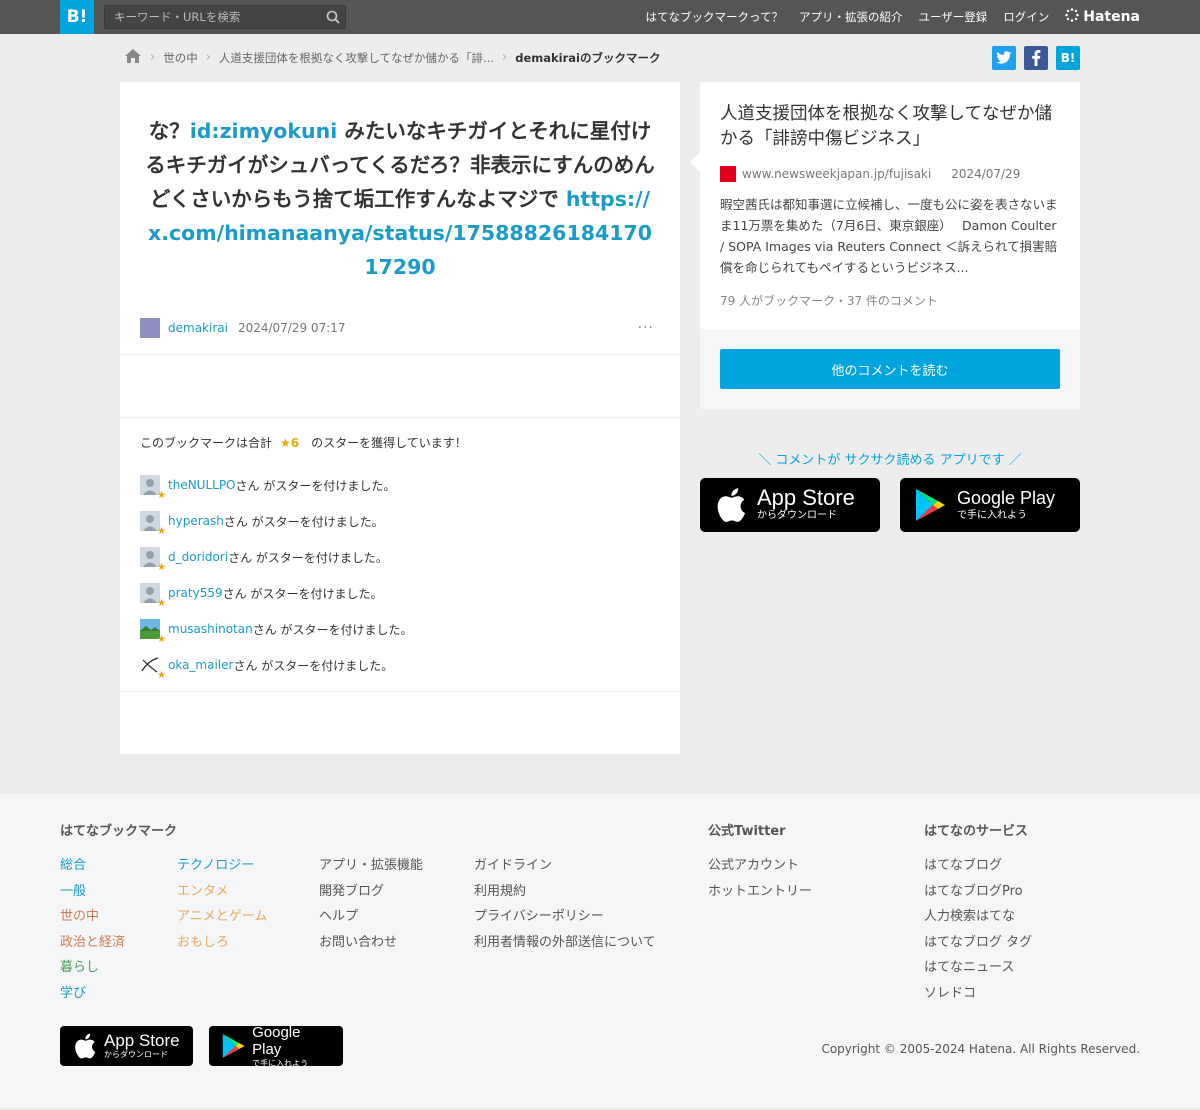 This screenshot has height=1110, width=1200. I want to click on hatena-bookmark-logo: B!, so click(77, 17).